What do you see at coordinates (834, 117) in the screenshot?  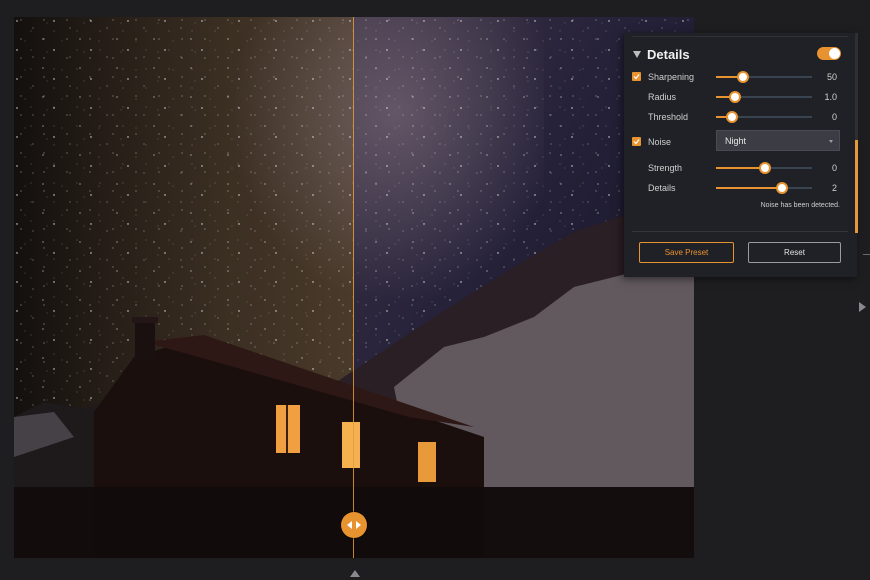 I see `threshold-value: 0` at bounding box center [834, 117].